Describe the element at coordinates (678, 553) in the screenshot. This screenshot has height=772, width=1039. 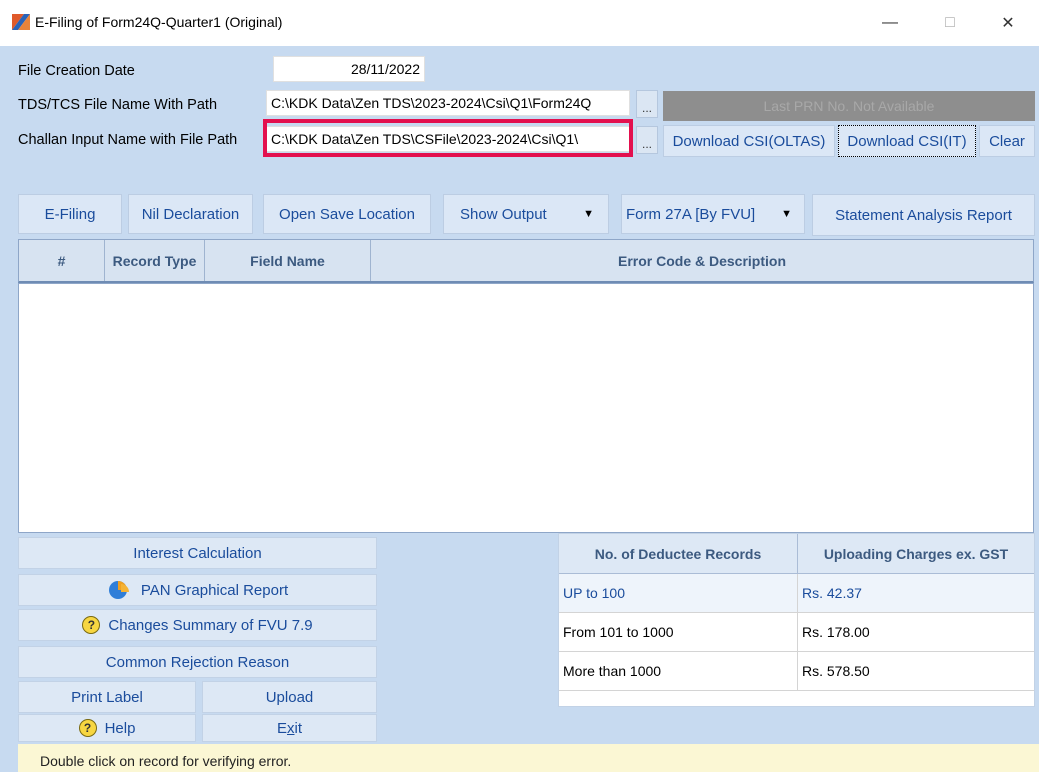
I see `deductee-records-header: No. of Deductee Records` at that location.